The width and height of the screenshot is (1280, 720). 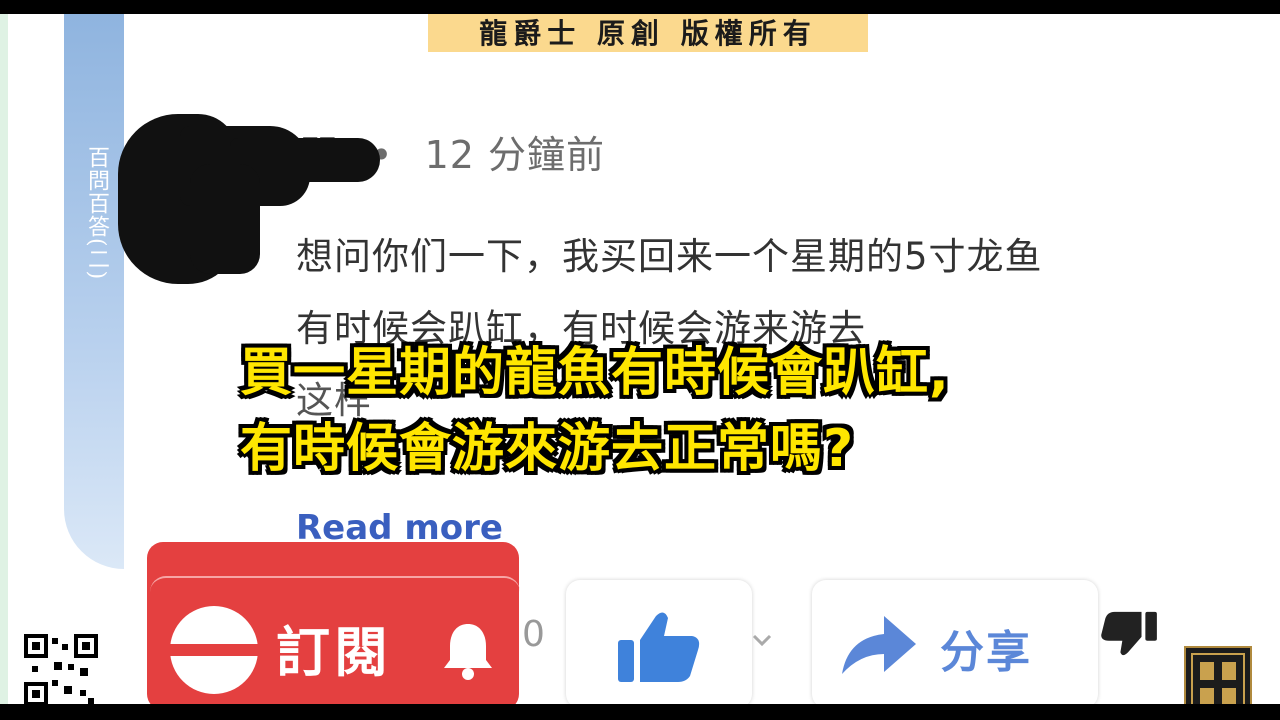 I want to click on qr-code-icon, so click(x=61, y=669).